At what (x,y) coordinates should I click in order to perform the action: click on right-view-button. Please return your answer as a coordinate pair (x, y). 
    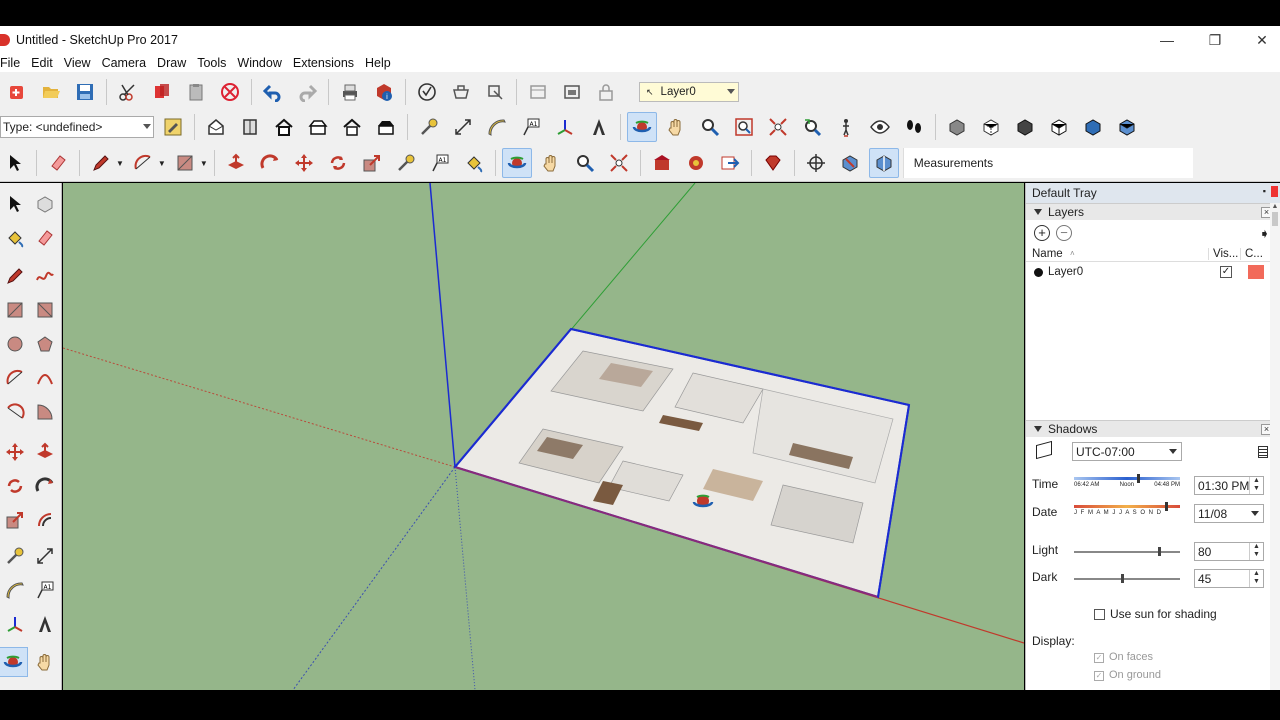
    Looking at the image, I should click on (318, 127).